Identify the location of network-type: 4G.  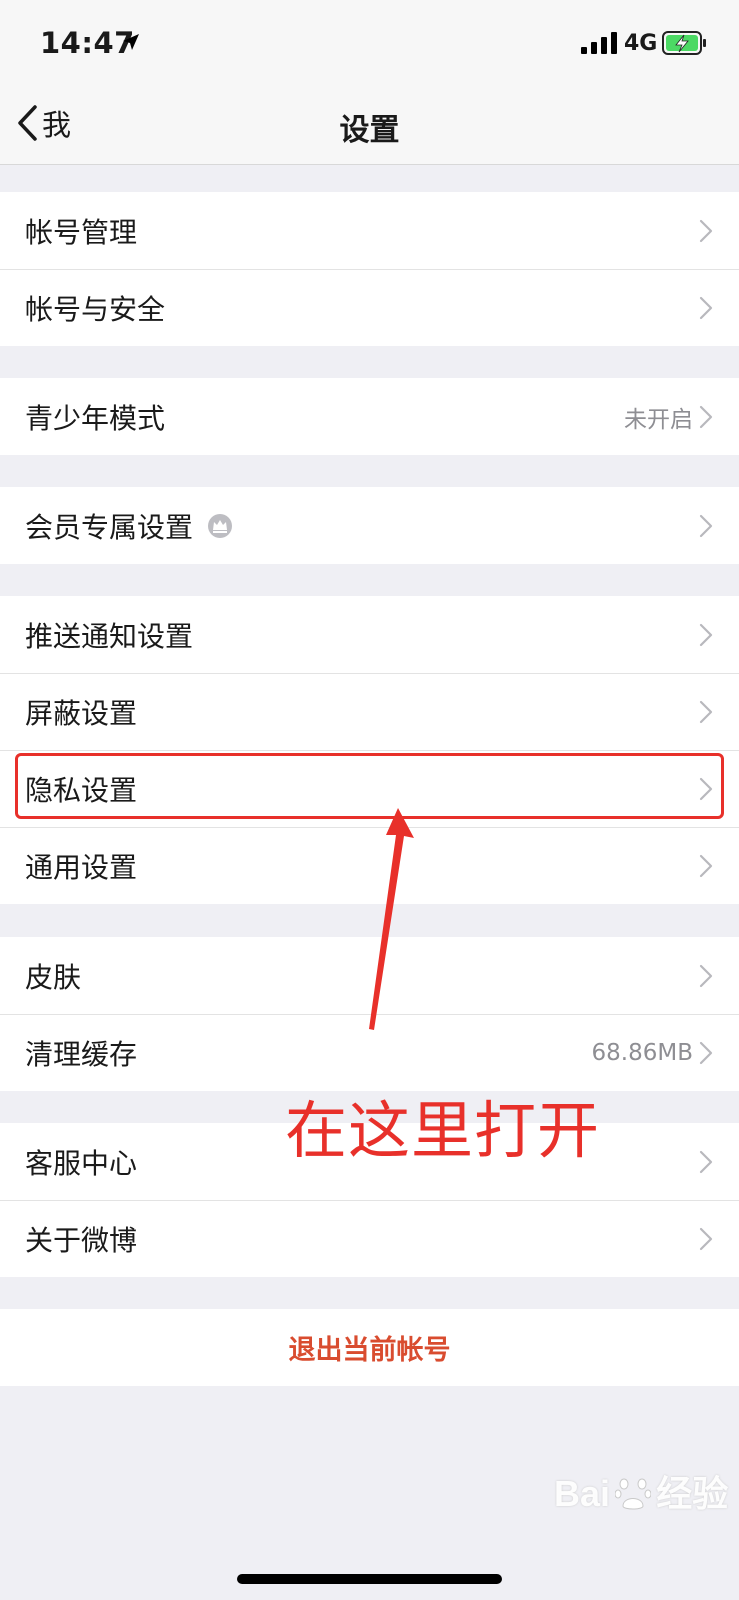
(641, 43).